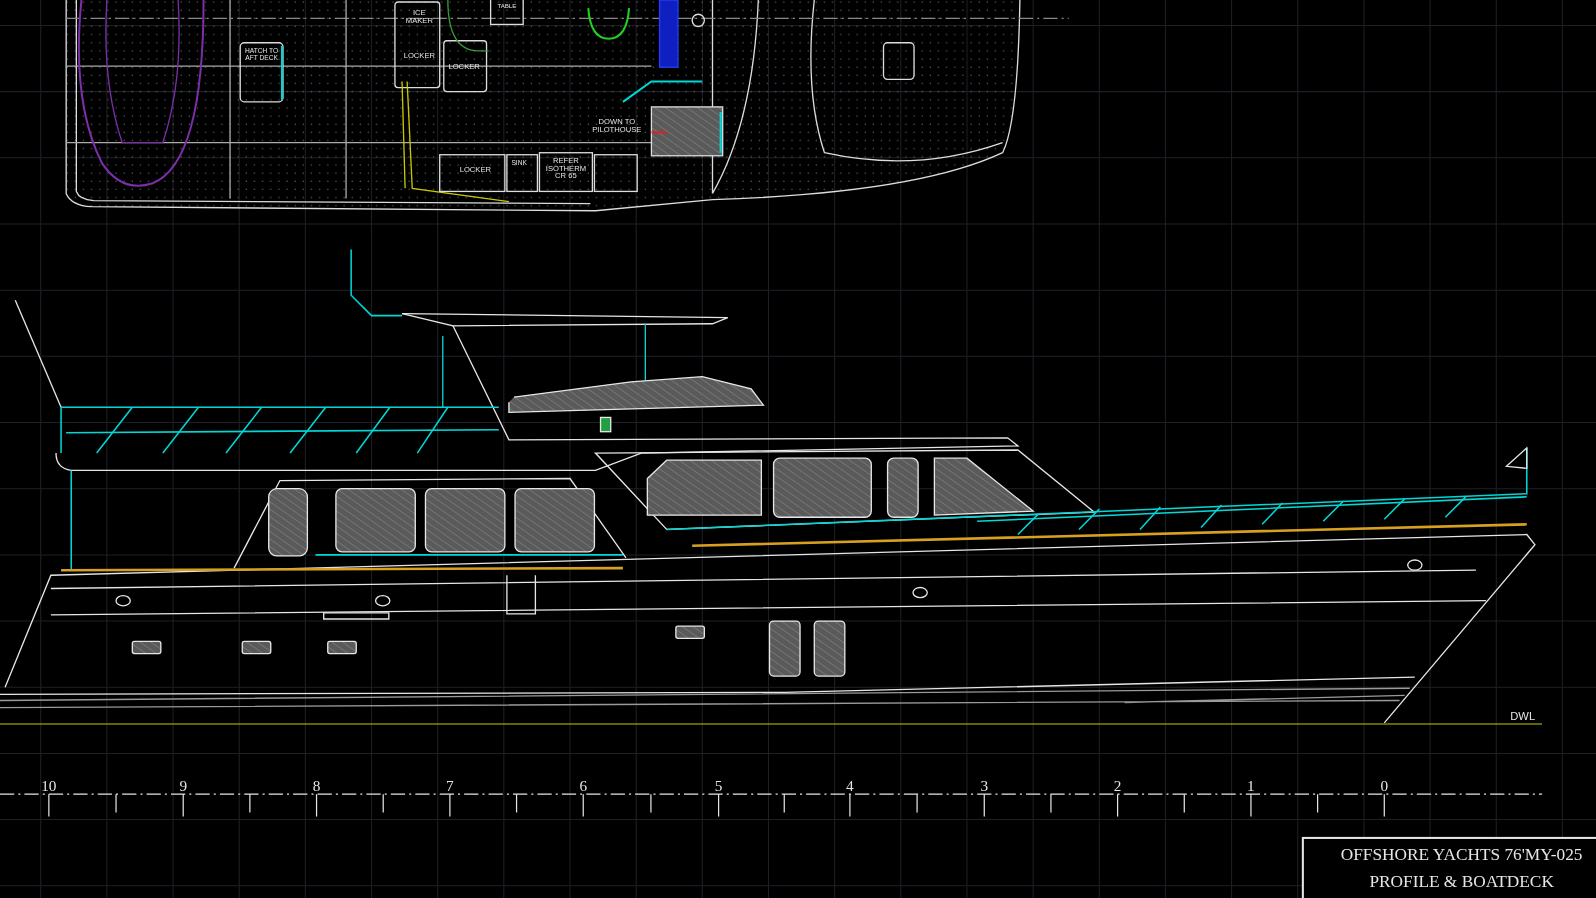 This screenshot has width=1596, height=898. I want to click on station-number: 1, so click(1251, 786).